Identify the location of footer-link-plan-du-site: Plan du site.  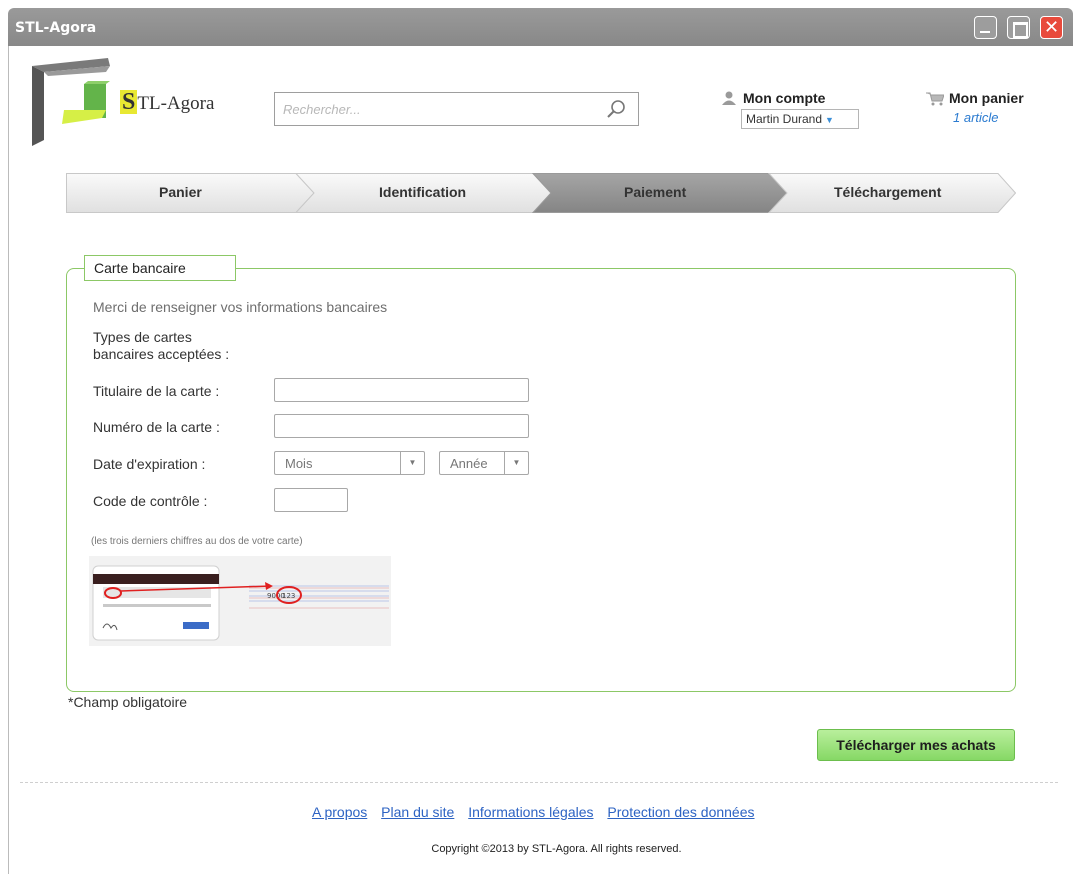
(417, 812).